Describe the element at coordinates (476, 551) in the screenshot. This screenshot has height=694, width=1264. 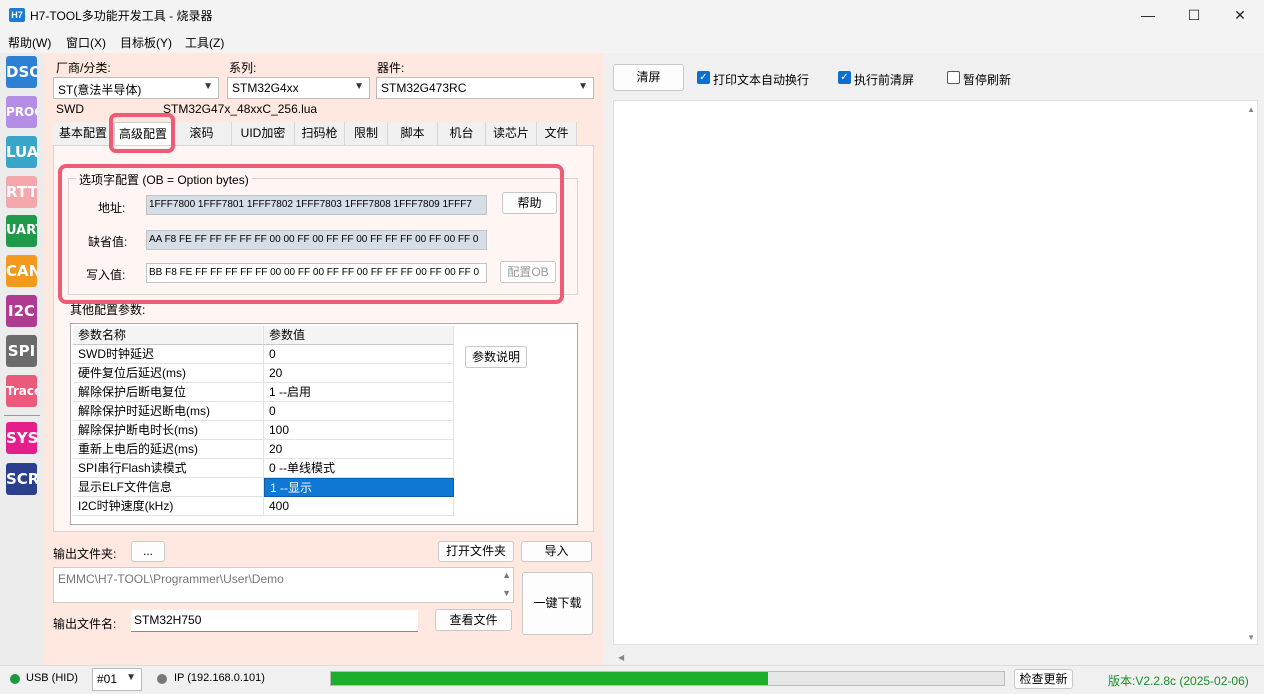
I see `open-folder-button: 打开文件夹` at that location.